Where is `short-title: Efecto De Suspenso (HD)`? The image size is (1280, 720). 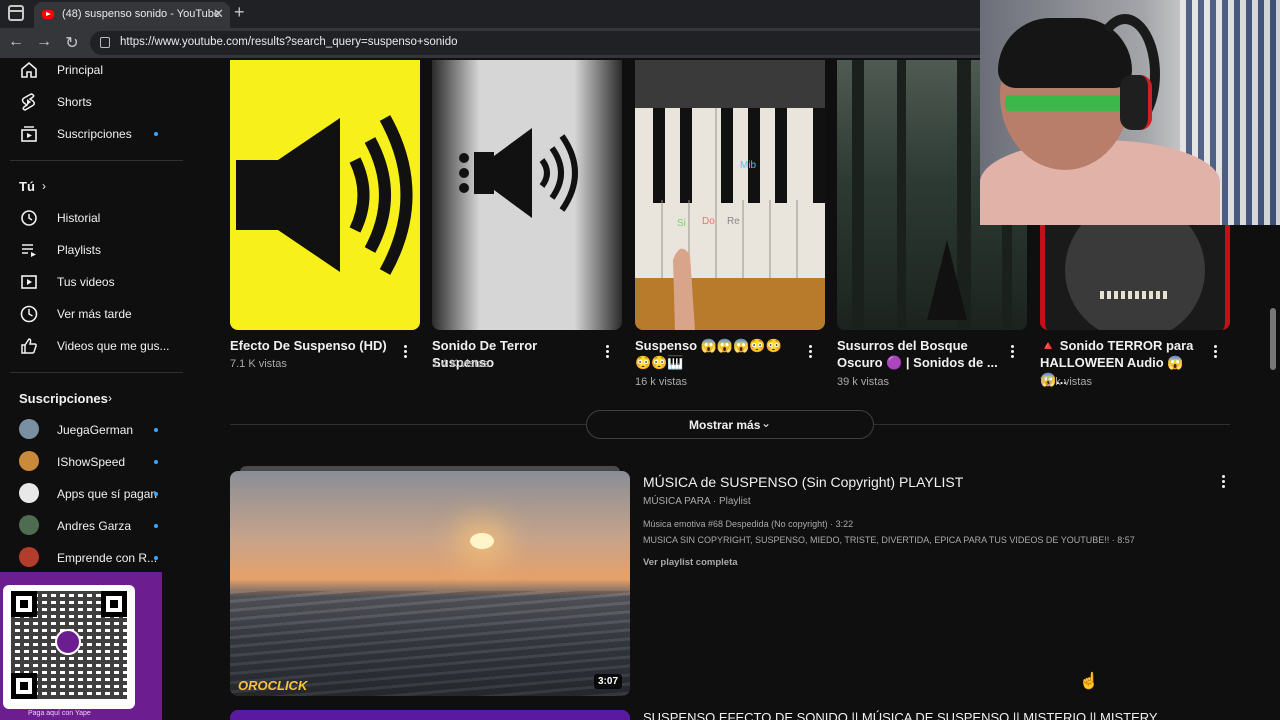
short-title: Efecto De Suspenso (HD) is located at coordinates (312, 345).